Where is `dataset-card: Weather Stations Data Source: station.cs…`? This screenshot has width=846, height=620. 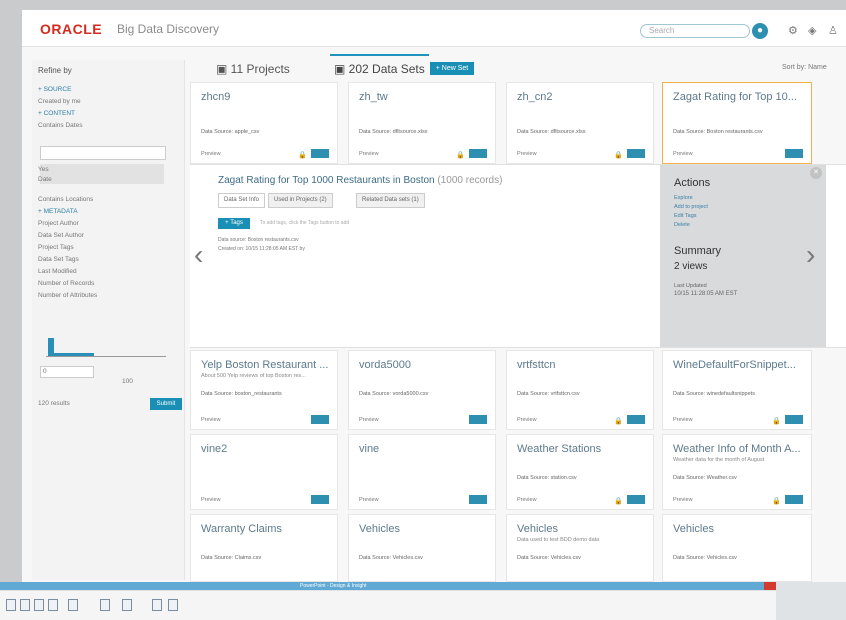 dataset-card: Weather Stations Data Source: station.cs… is located at coordinates (580, 472).